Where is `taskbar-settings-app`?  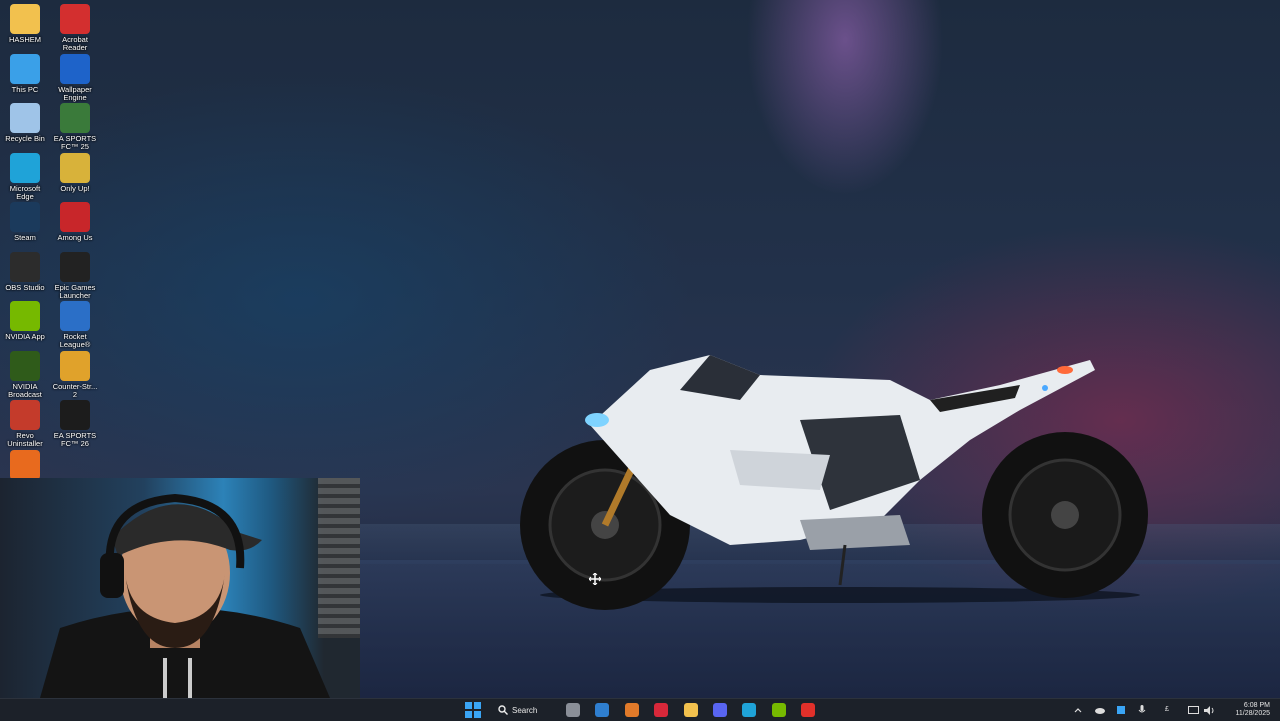 taskbar-settings-app is located at coordinates (573, 710).